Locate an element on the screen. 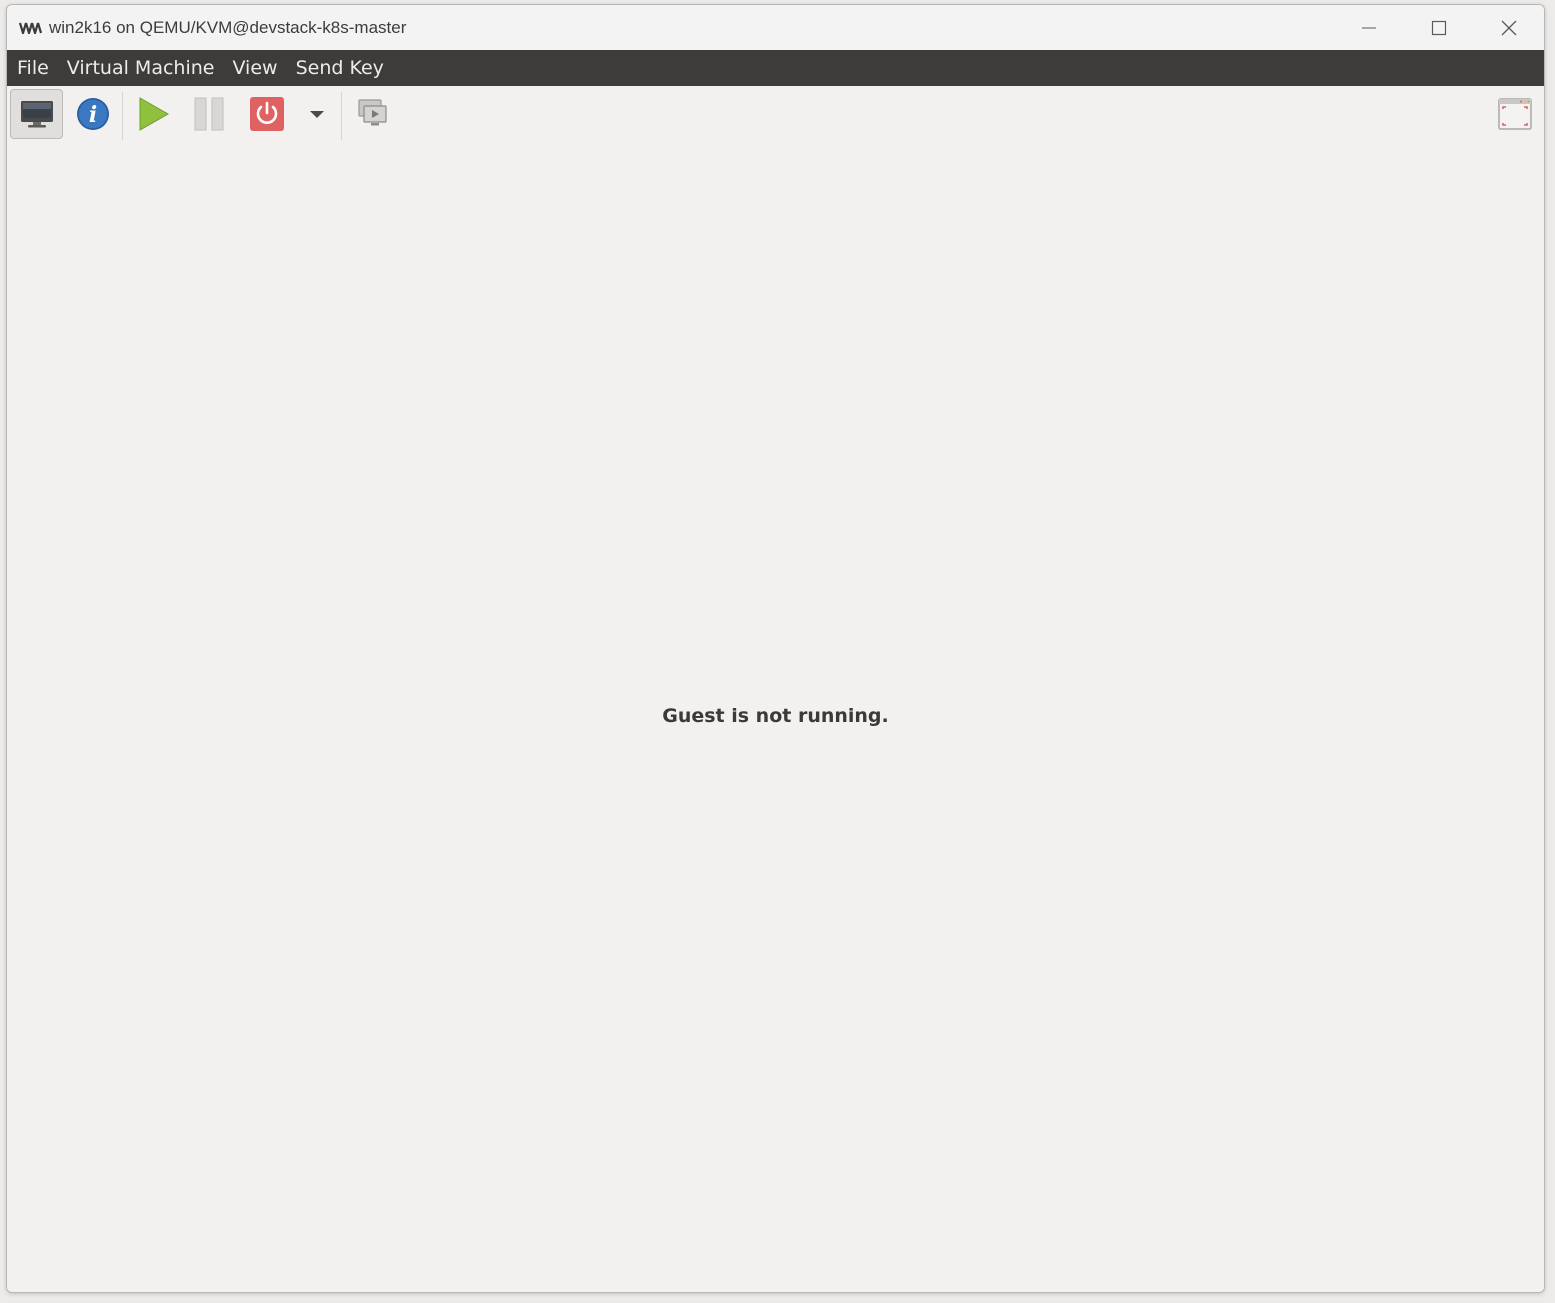  run-play-icon is located at coordinates (154, 114).